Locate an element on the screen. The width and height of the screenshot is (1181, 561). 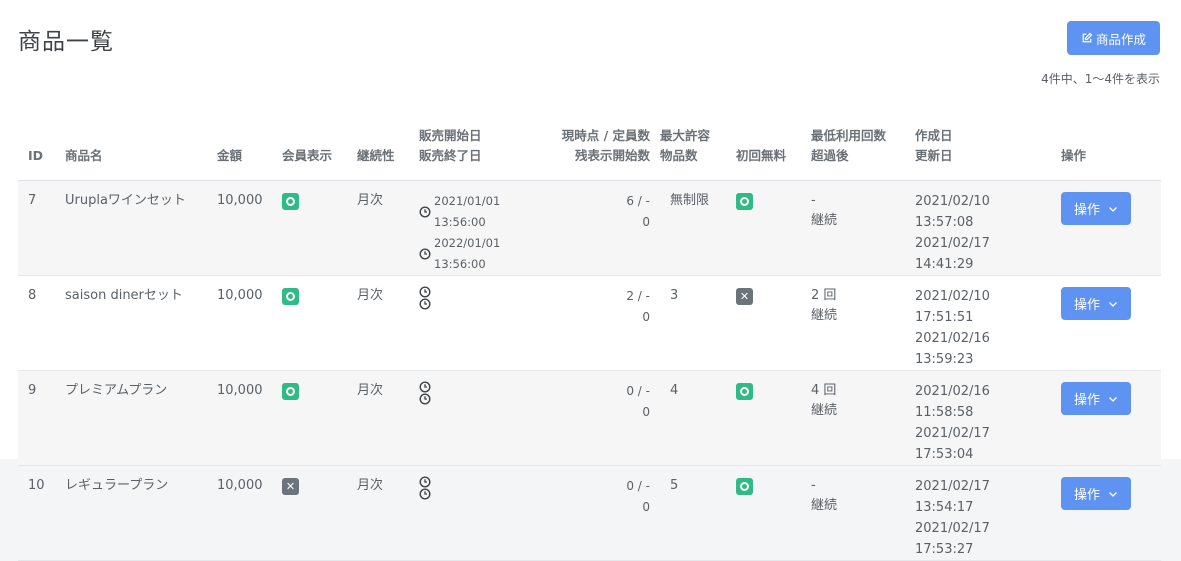
header-sale-period: 販売開始日 販売終了日 is located at coordinates (474, 153).